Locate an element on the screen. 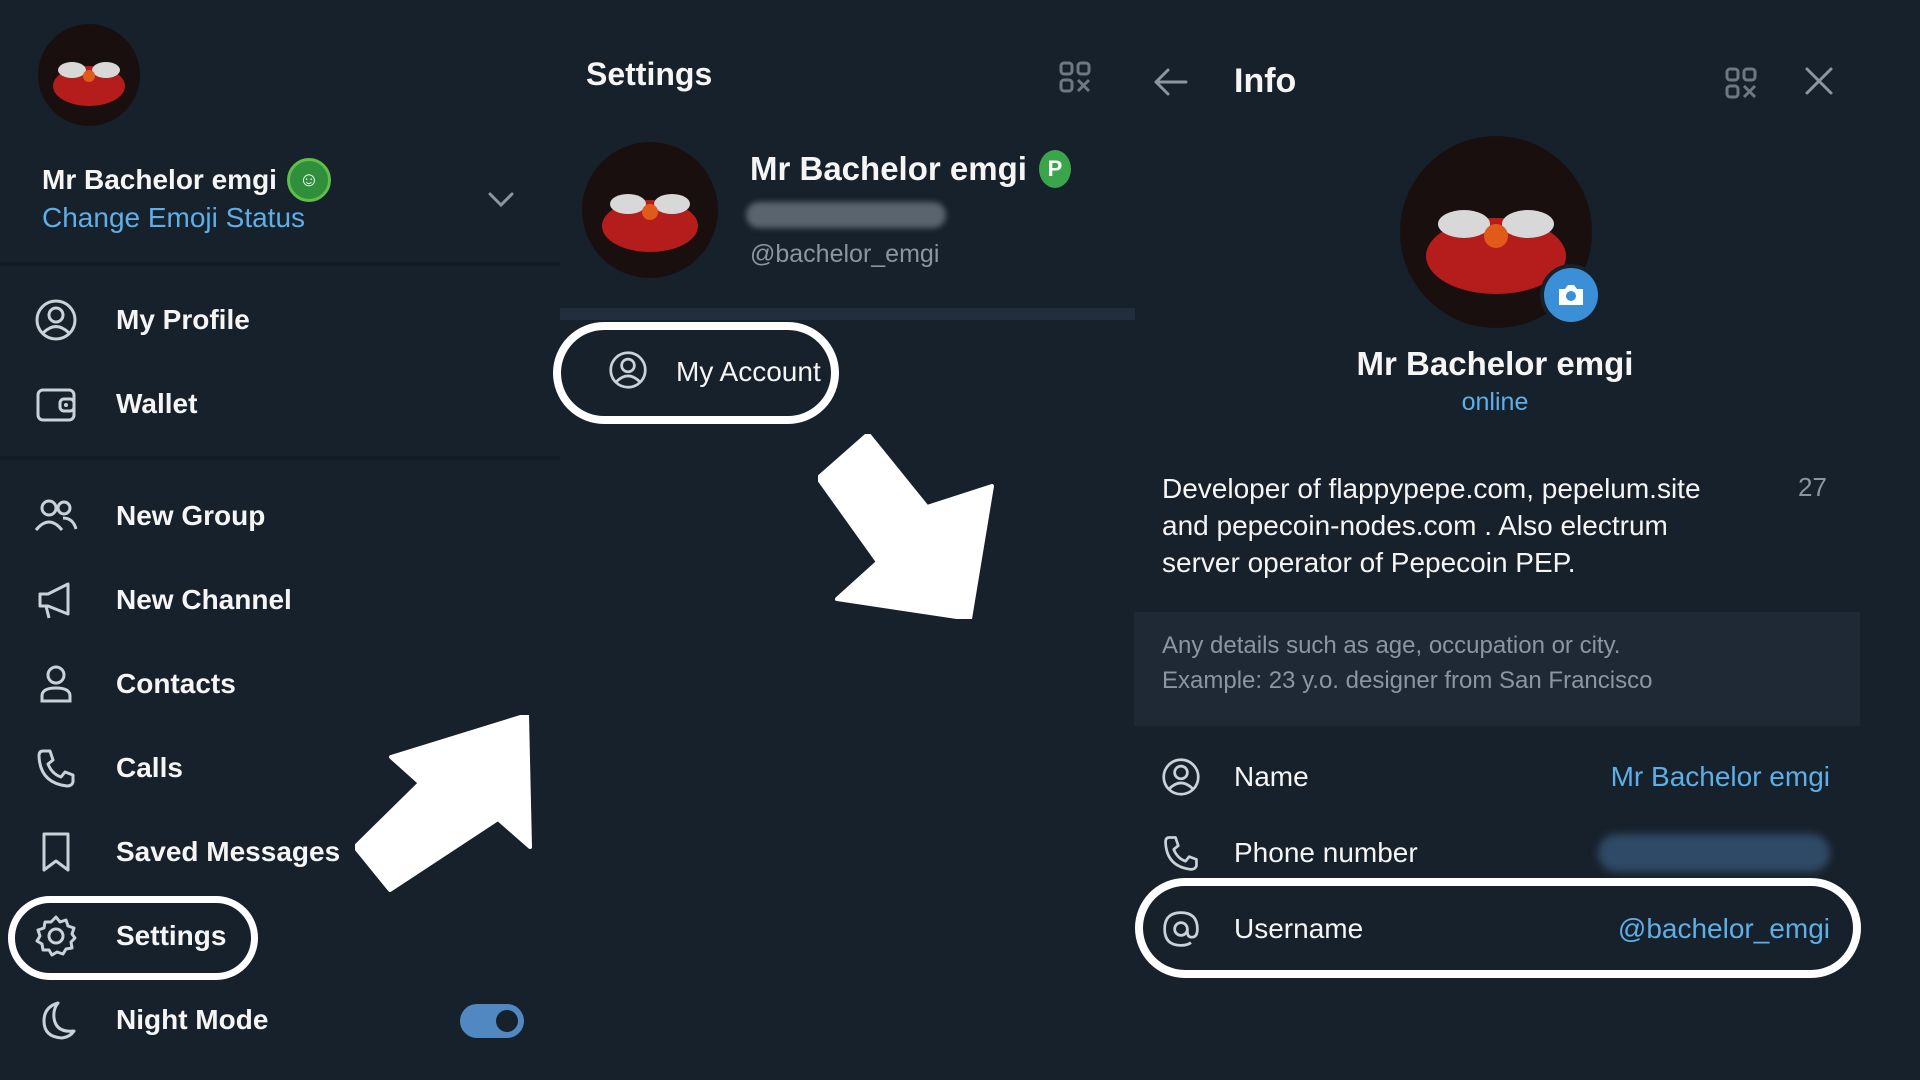  change-photo-button is located at coordinates (1571, 295).